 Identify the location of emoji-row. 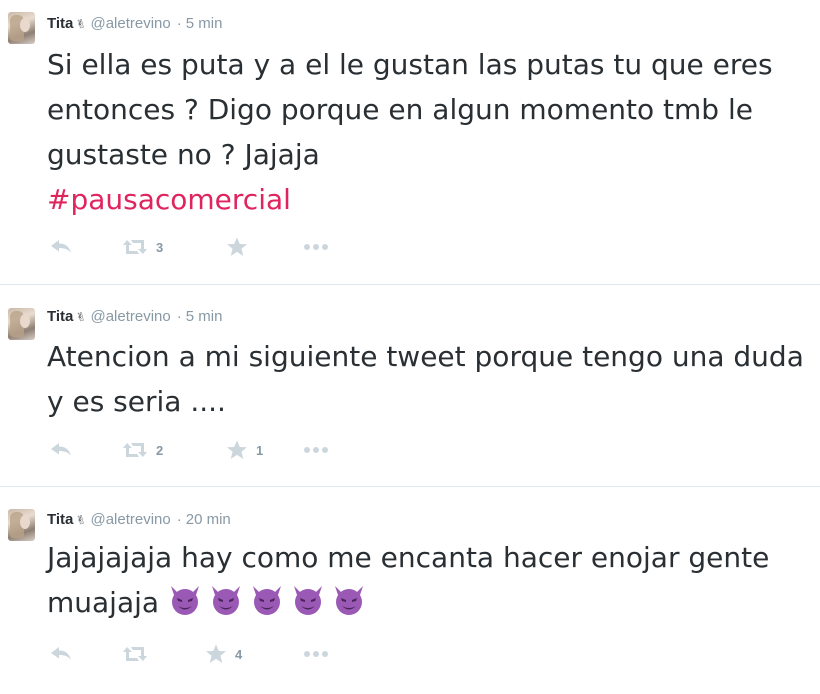
(270, 602).